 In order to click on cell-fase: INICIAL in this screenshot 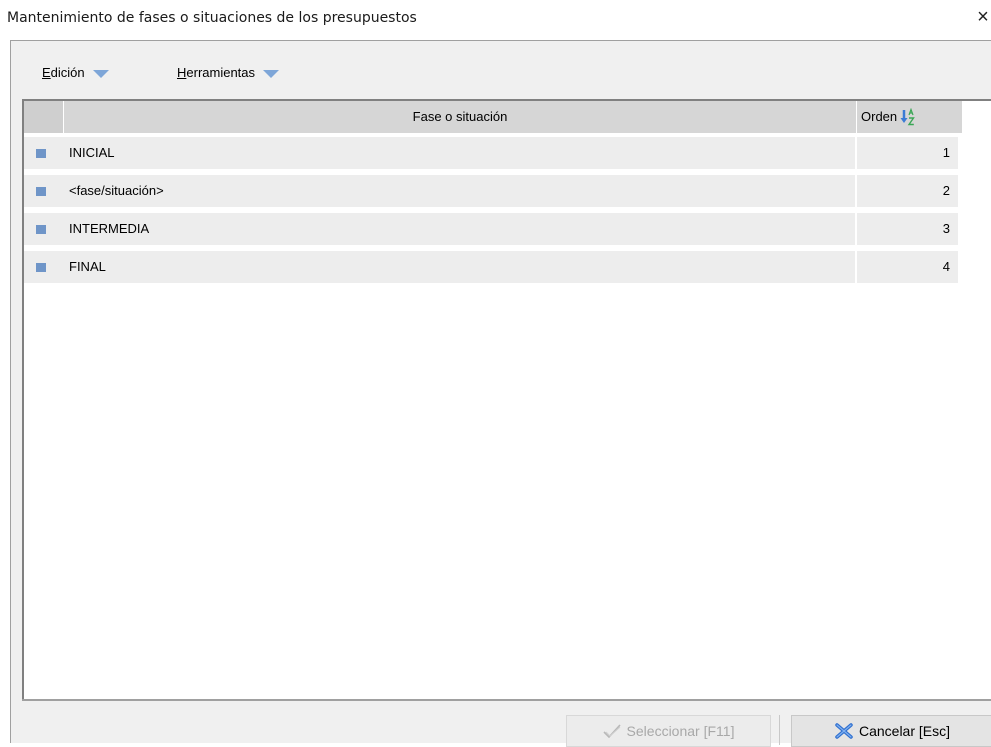, I will do `click(459, 153)`.